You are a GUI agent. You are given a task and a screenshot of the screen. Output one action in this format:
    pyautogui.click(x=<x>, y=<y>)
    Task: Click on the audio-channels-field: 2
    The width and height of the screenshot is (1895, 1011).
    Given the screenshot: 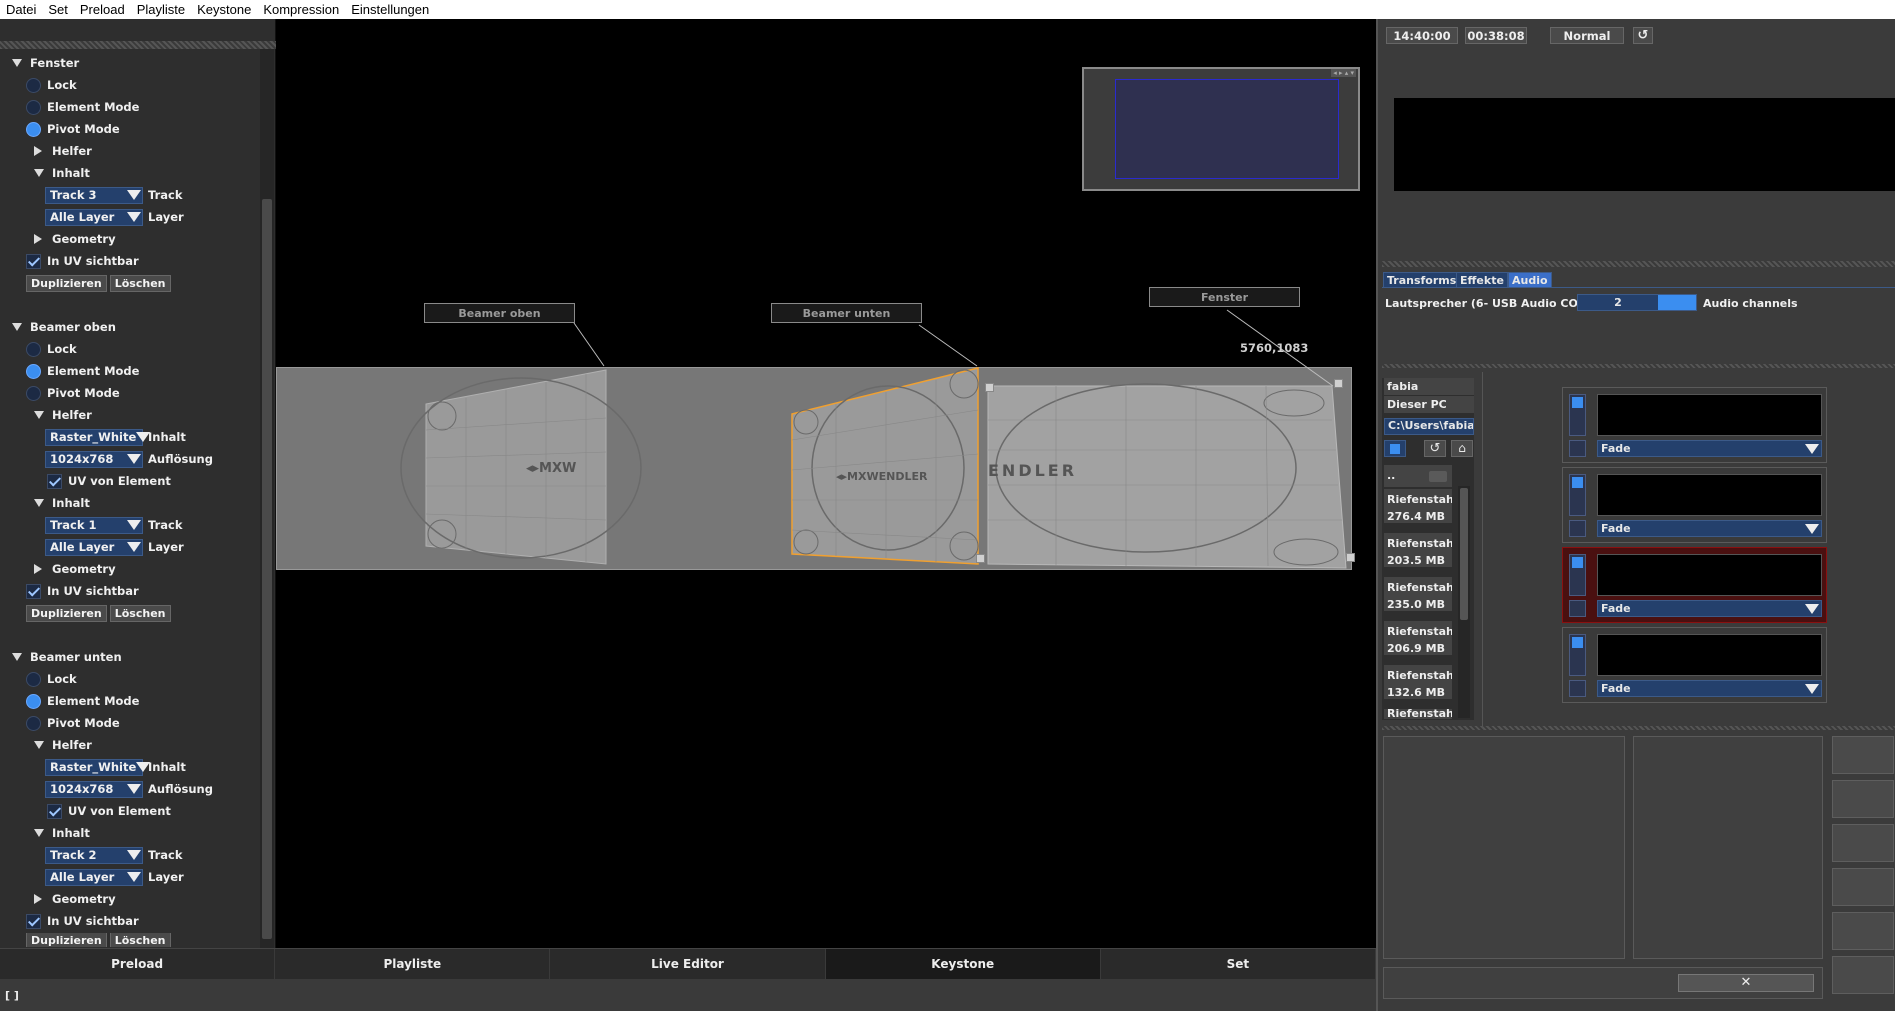 What is the action you would take?
    pyautogui.click(x=1637, y=302)
    